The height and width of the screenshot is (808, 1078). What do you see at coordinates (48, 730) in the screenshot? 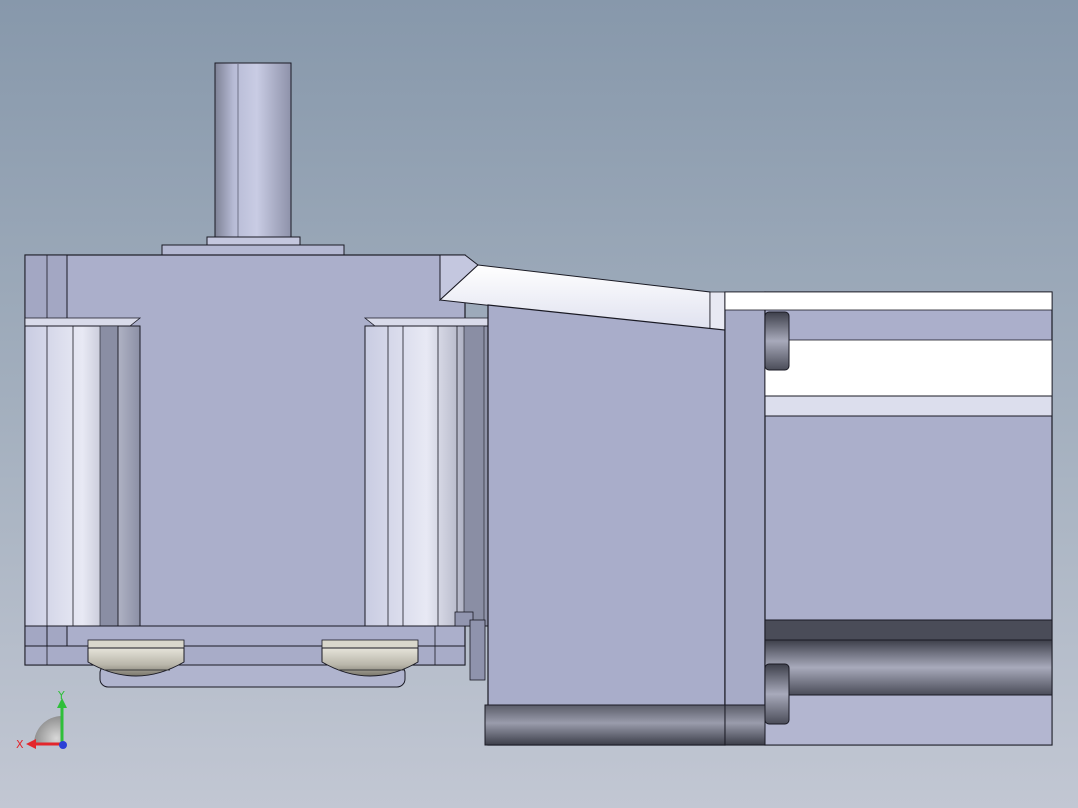
I see `triad-plane` at bounding box center [48, 730].